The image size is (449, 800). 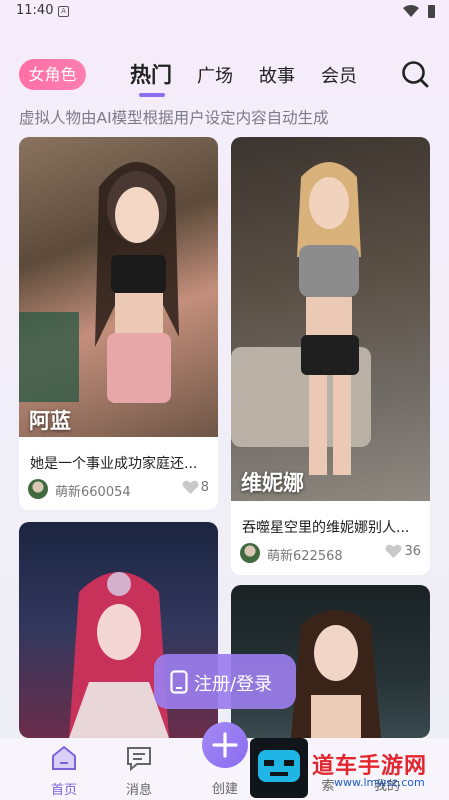 What do you see at coordinates (233, 684) in the screenshot?
I see `login-button-label: 注册/登录` at bounding box center [233, 684].